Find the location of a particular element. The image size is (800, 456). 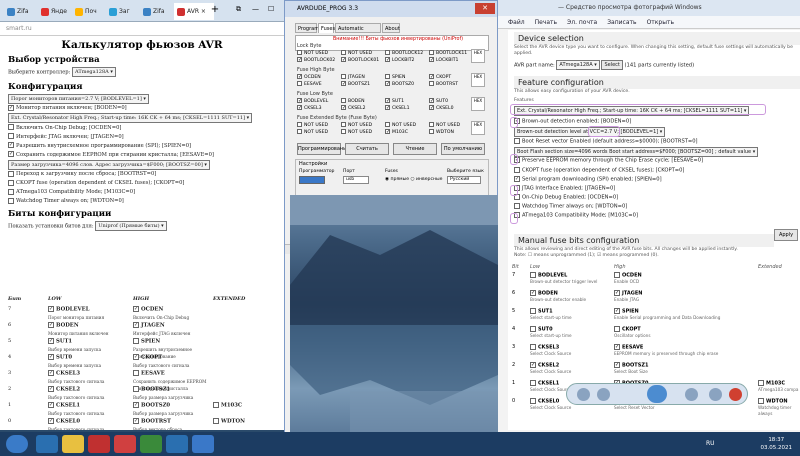

manual-bit-cell: OCDEN Enable OCD is located at coordinates (684, 278).